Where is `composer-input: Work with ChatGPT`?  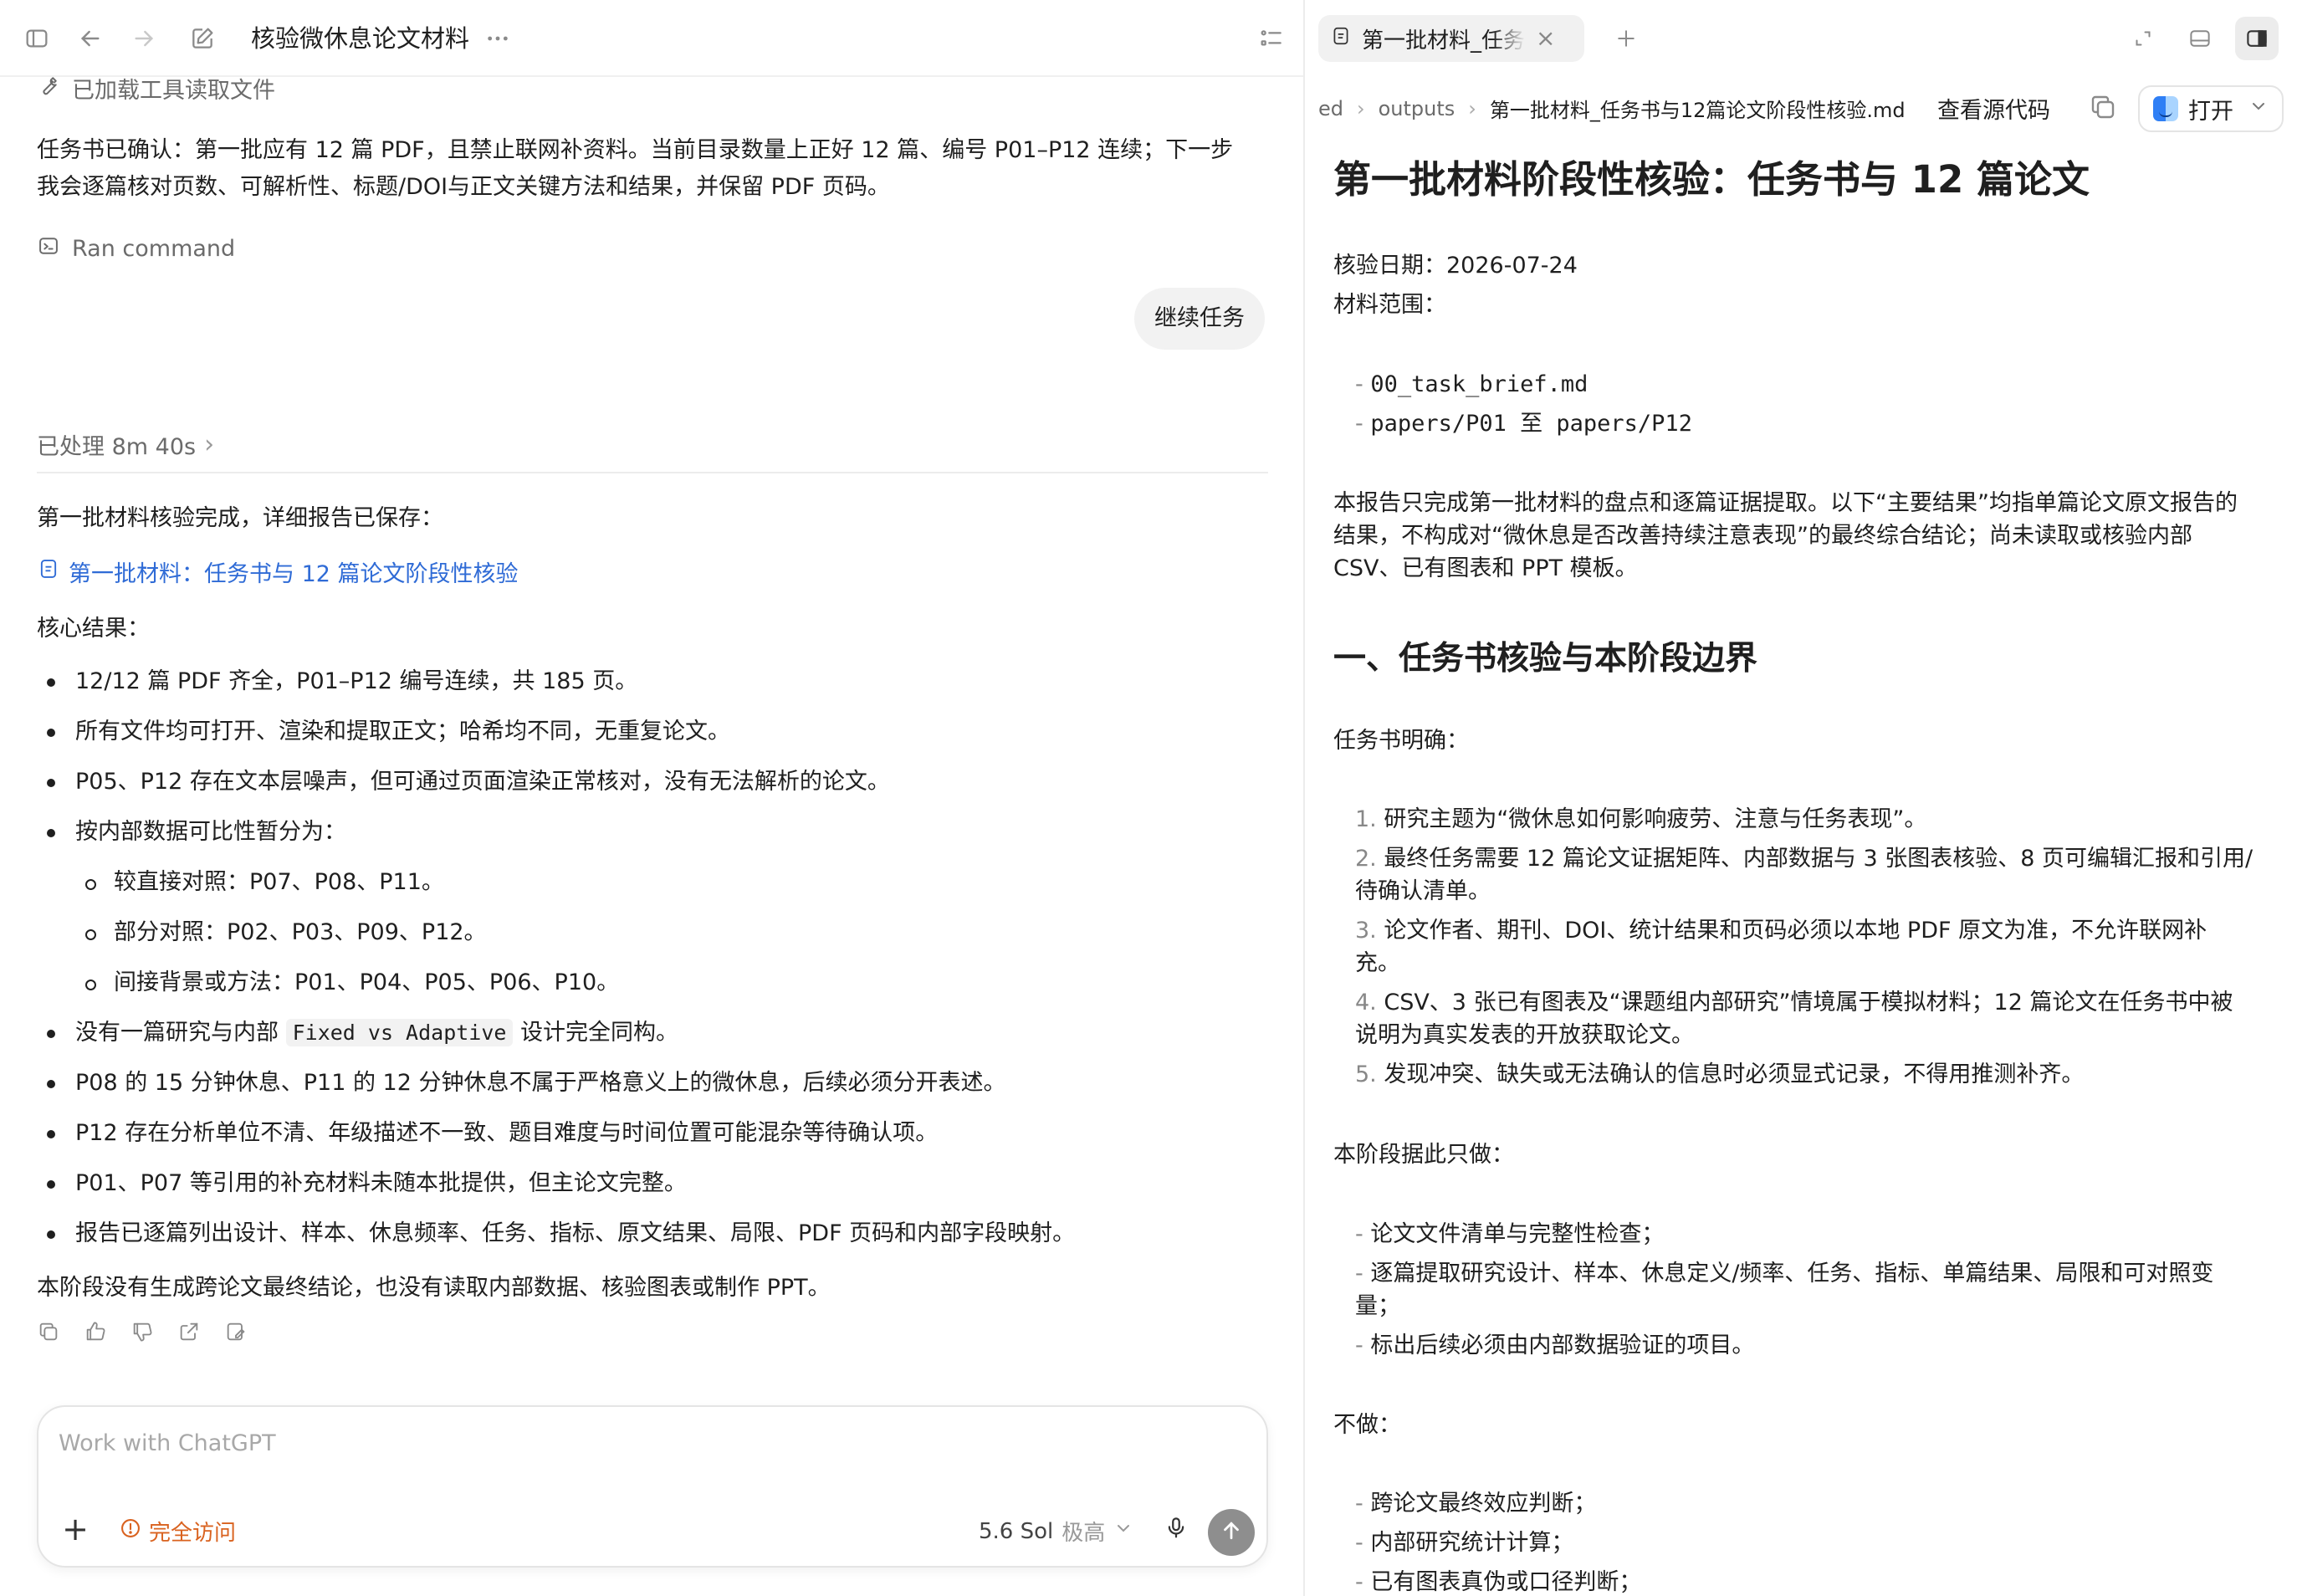 composer-input: Work with ChatGPT is located at coordinates (167, 1443).